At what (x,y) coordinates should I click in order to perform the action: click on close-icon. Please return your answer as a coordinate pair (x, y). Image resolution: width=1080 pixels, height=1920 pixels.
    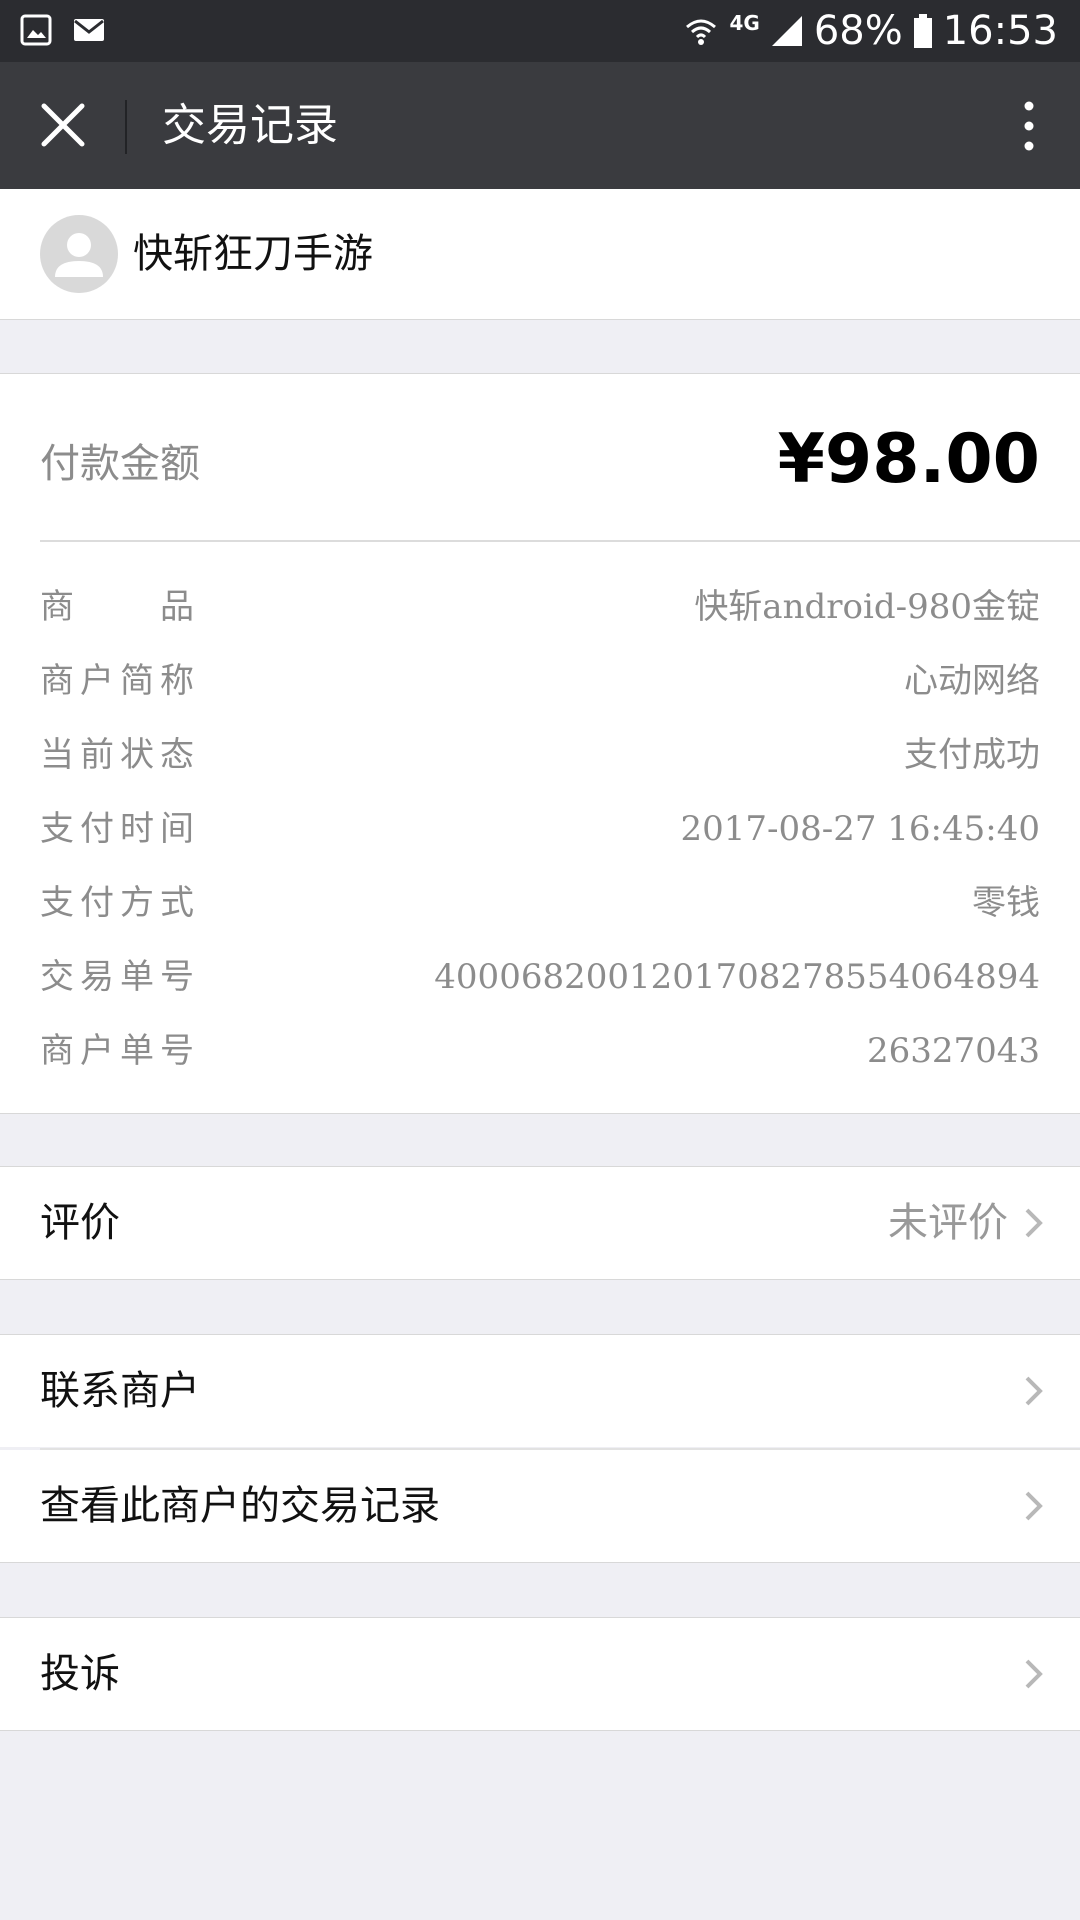
    Looking at the image, I should click on (63, 125).